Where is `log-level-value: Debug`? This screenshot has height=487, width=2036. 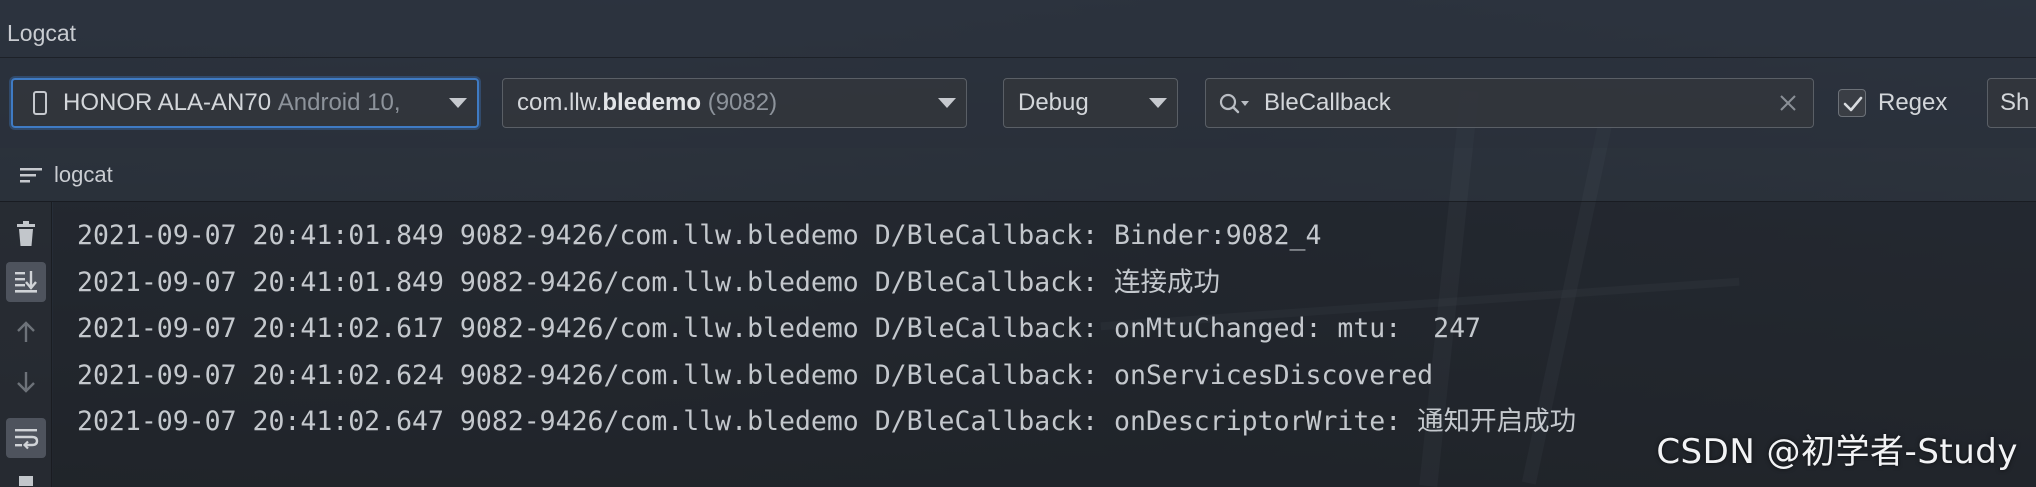
log-level-value: Debug is located at coordinates (1053, 102).